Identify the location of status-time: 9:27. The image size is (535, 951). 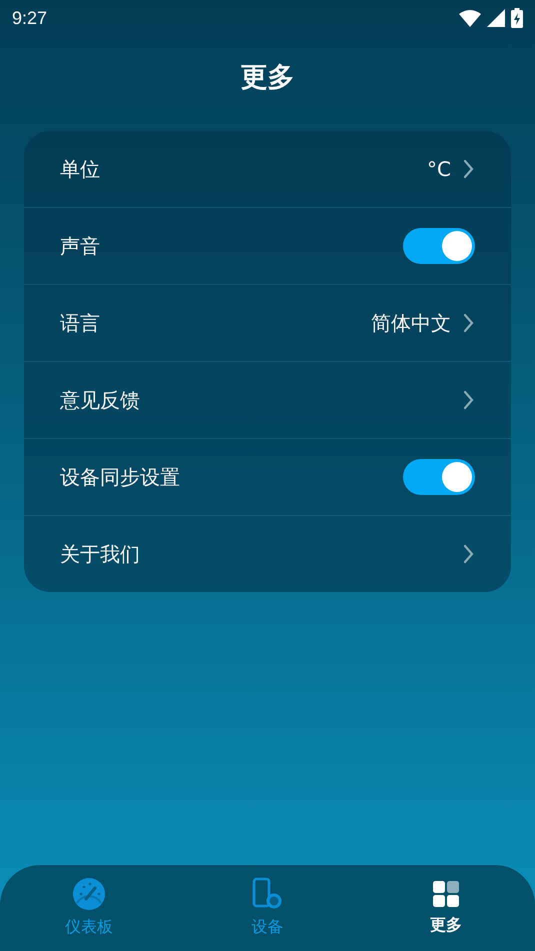
(30, 18).